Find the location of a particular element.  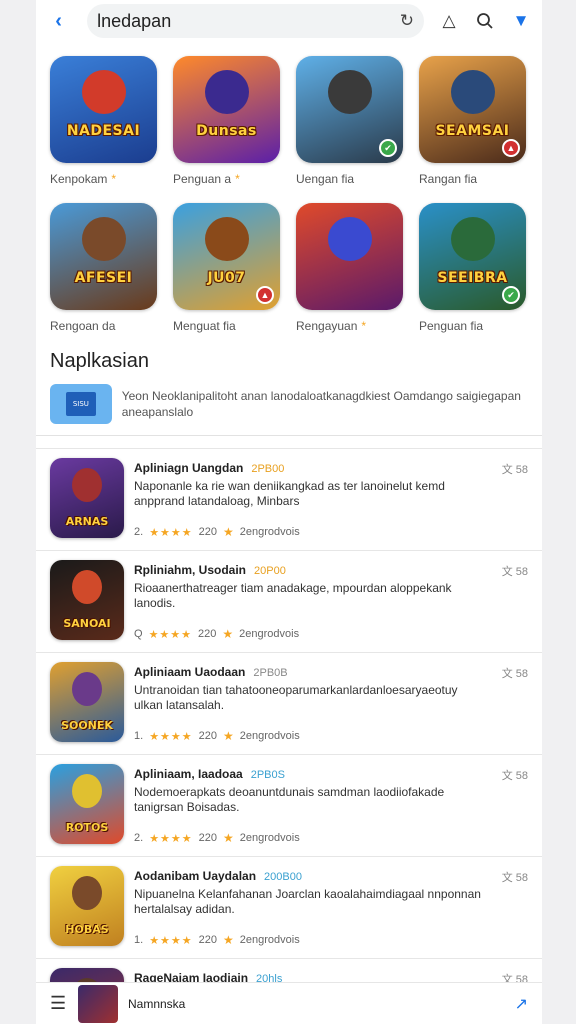

app-tile-artwork: SEAMSAI ▲ is located at coordinates (472, 109).